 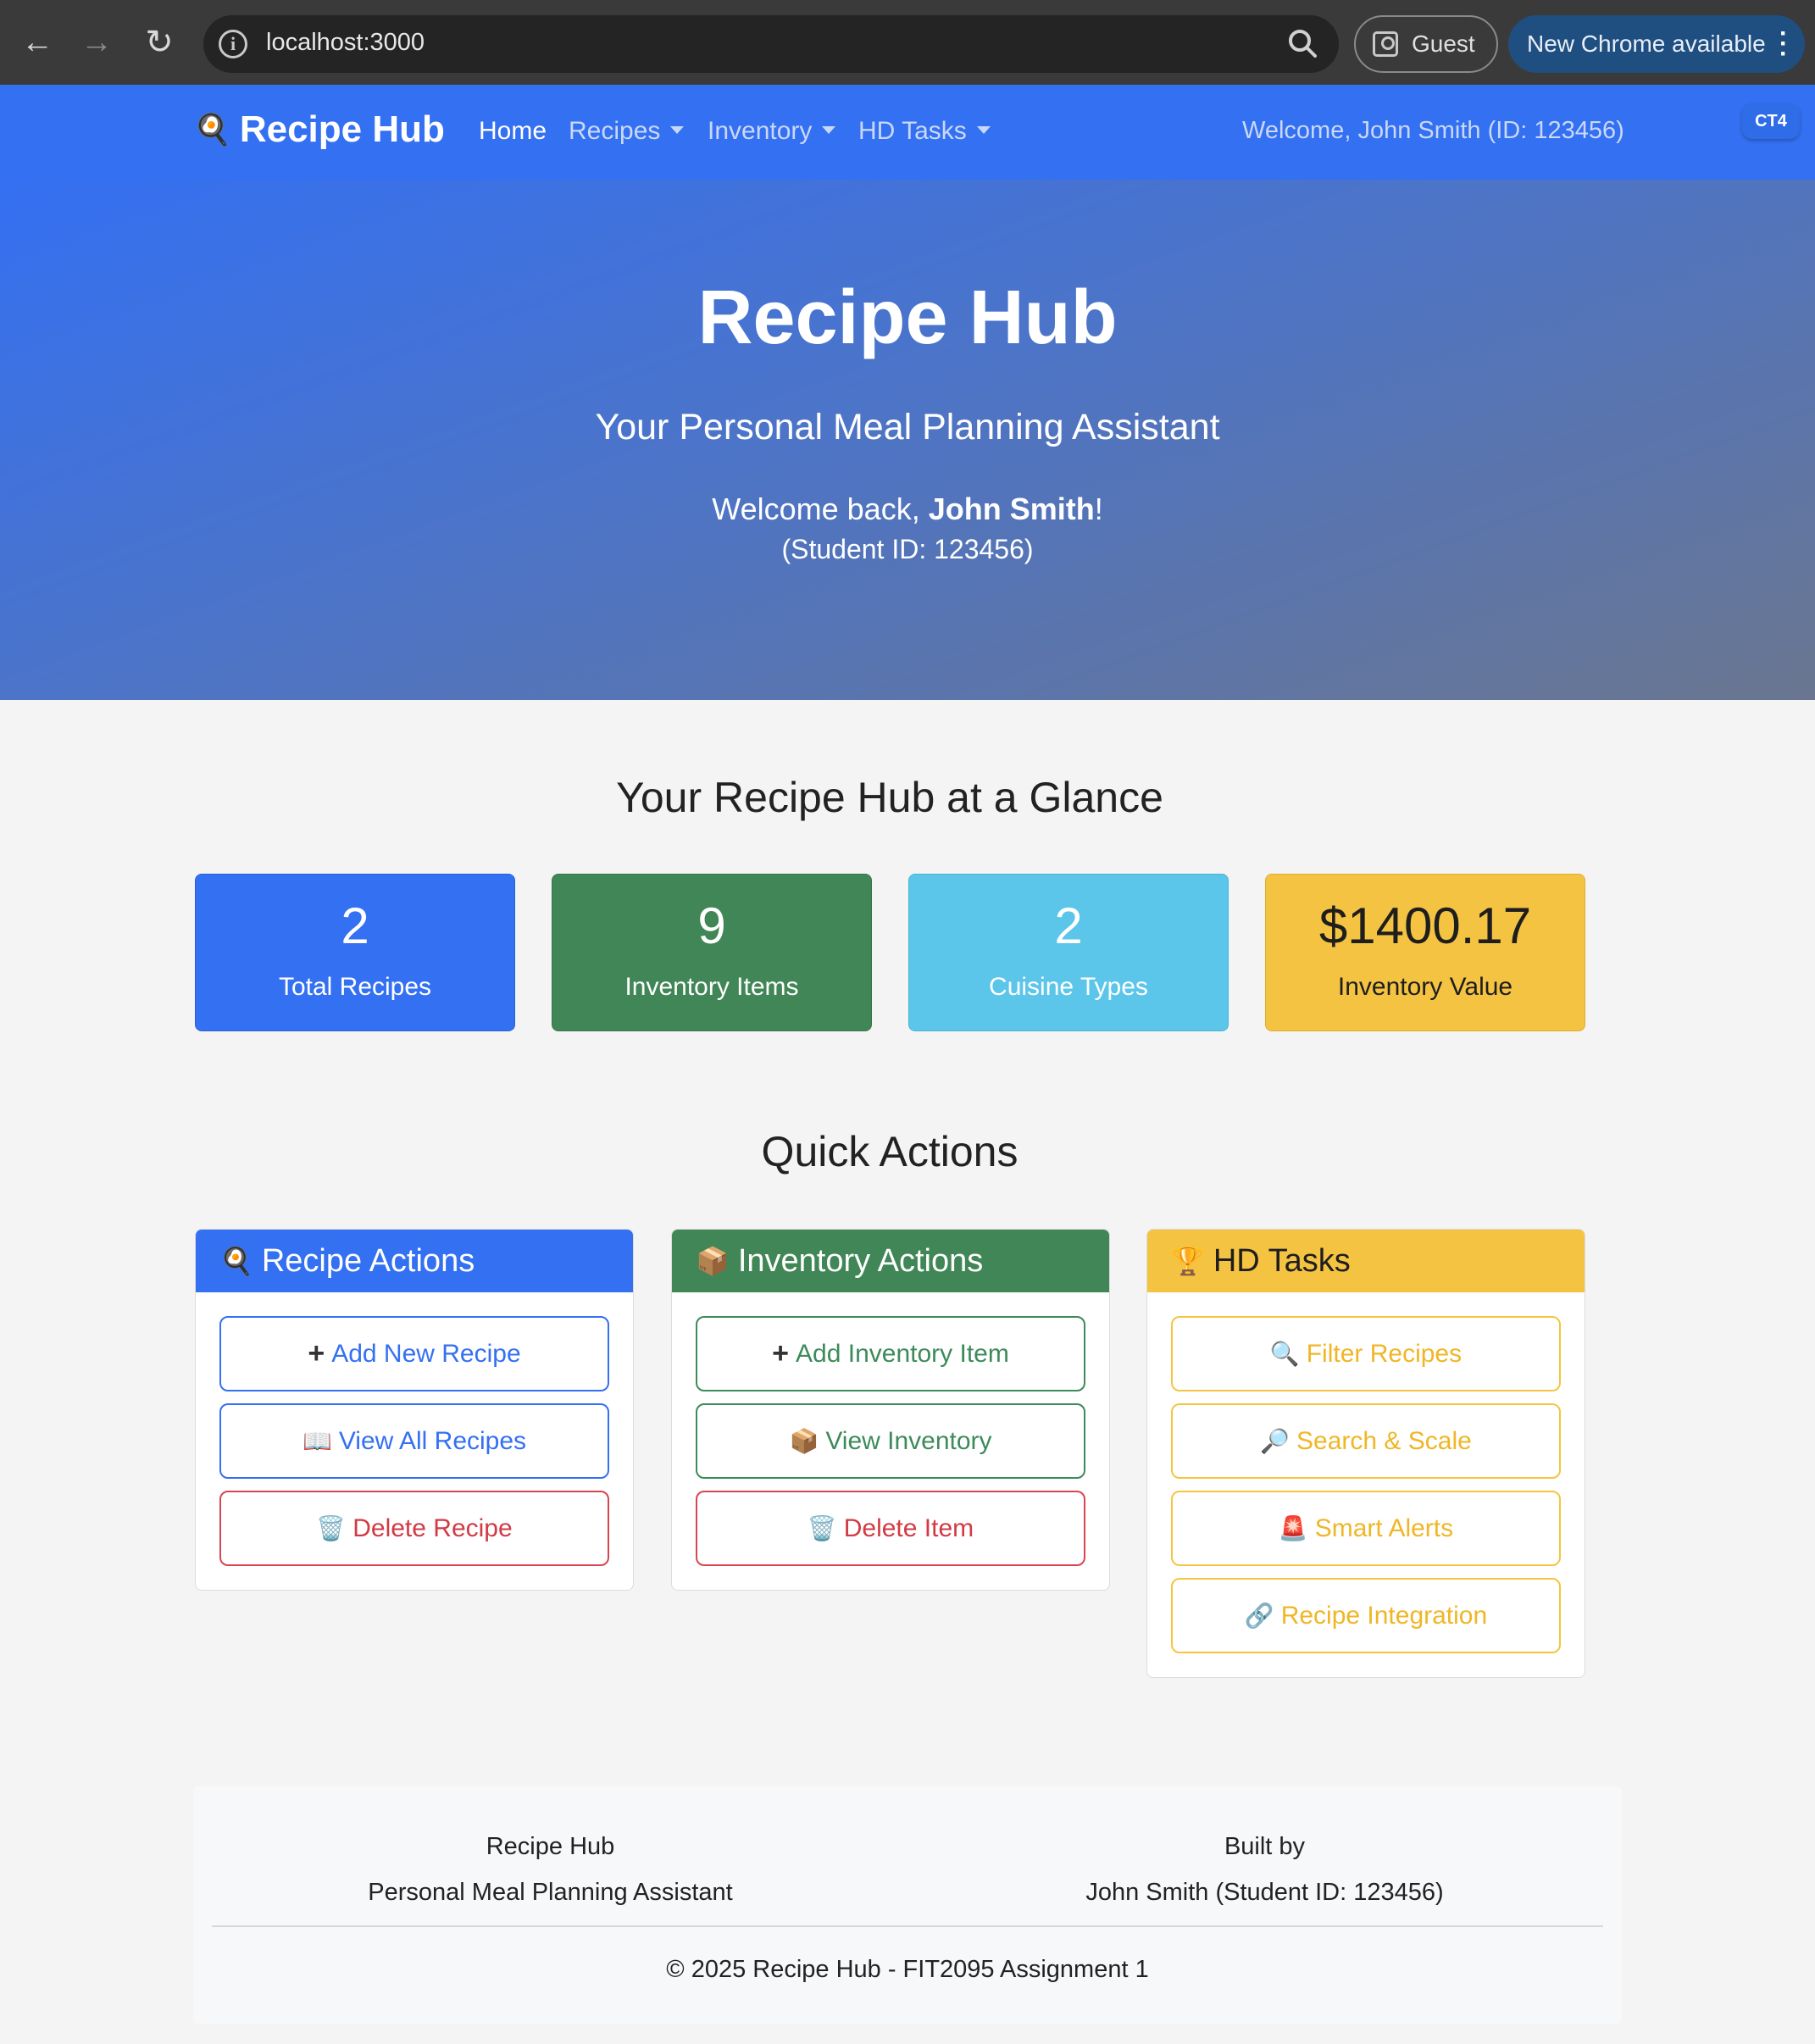 What do you see at coordinates (1385, 1353) in the screenshot?
I see `button-label: Filter Recipes` at bounding box center [1385, 1353].